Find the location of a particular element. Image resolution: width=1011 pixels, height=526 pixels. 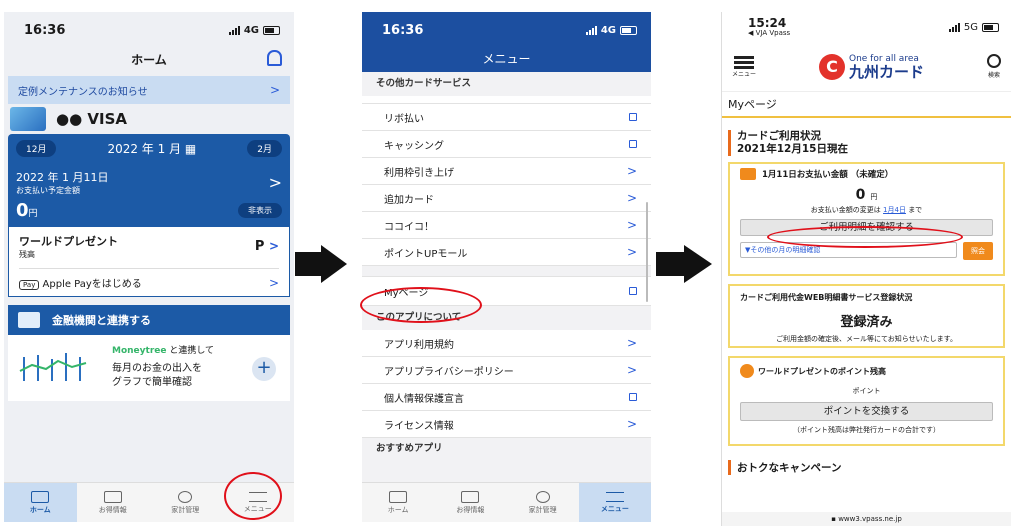

pay-amount: 0 is located at coordinates (860, 195).